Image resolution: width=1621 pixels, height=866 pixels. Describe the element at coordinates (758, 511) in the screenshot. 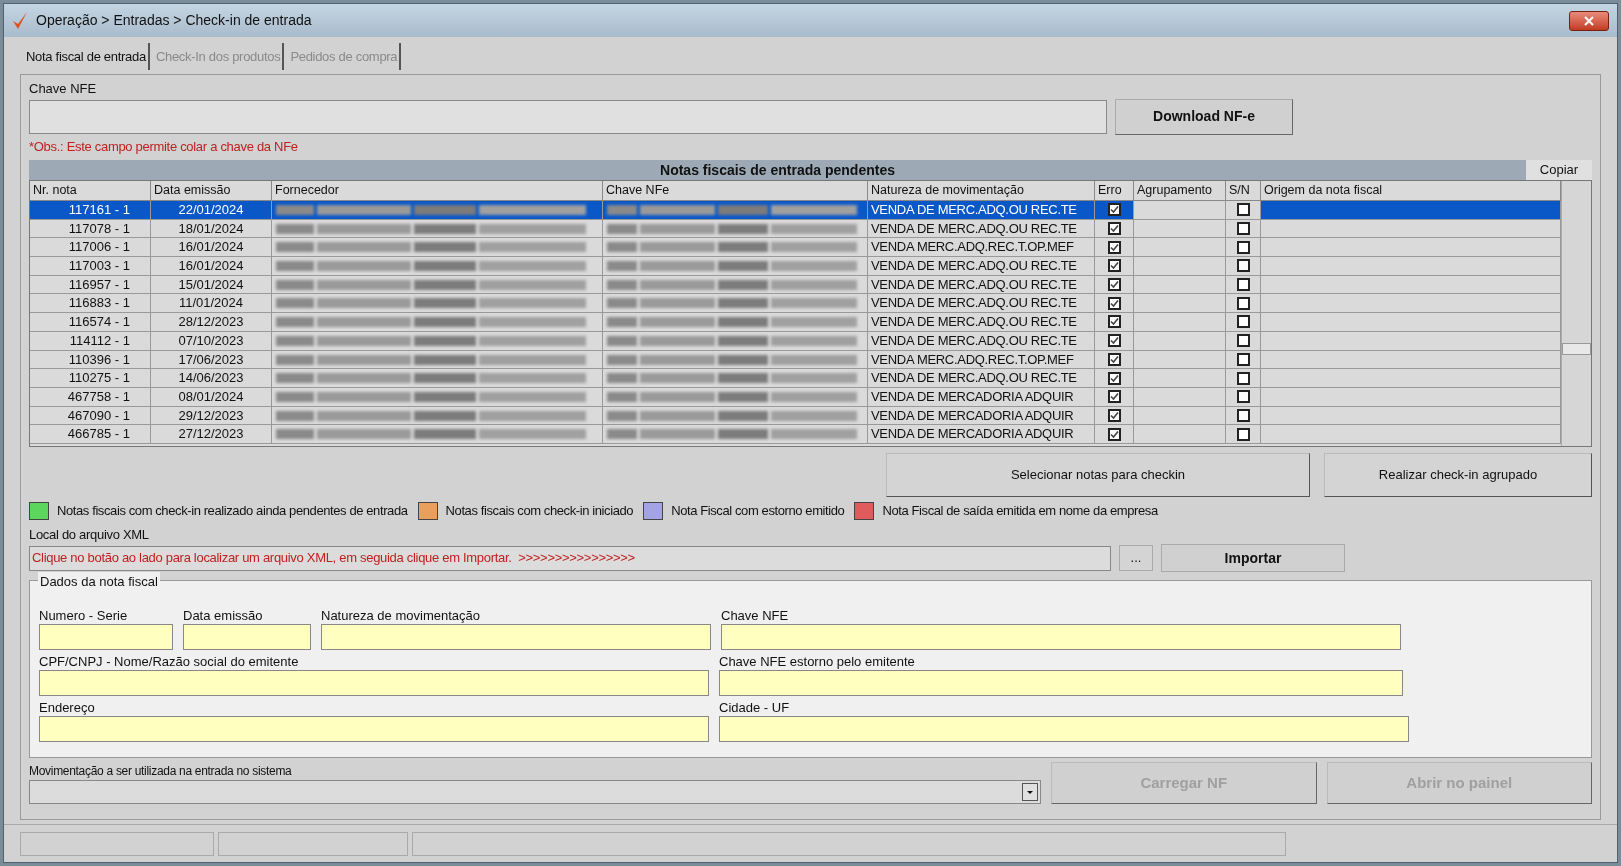

I see `legend-label: Nota Fiscal com estorno emitido` at that location.